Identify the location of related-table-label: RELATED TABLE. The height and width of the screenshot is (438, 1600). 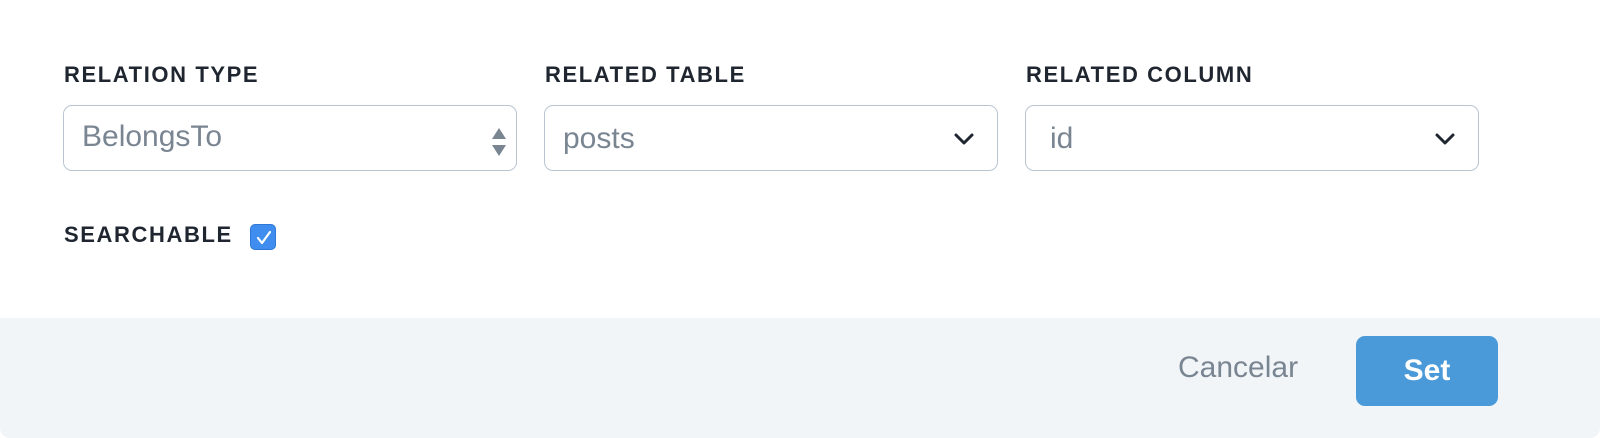
(645, 74).